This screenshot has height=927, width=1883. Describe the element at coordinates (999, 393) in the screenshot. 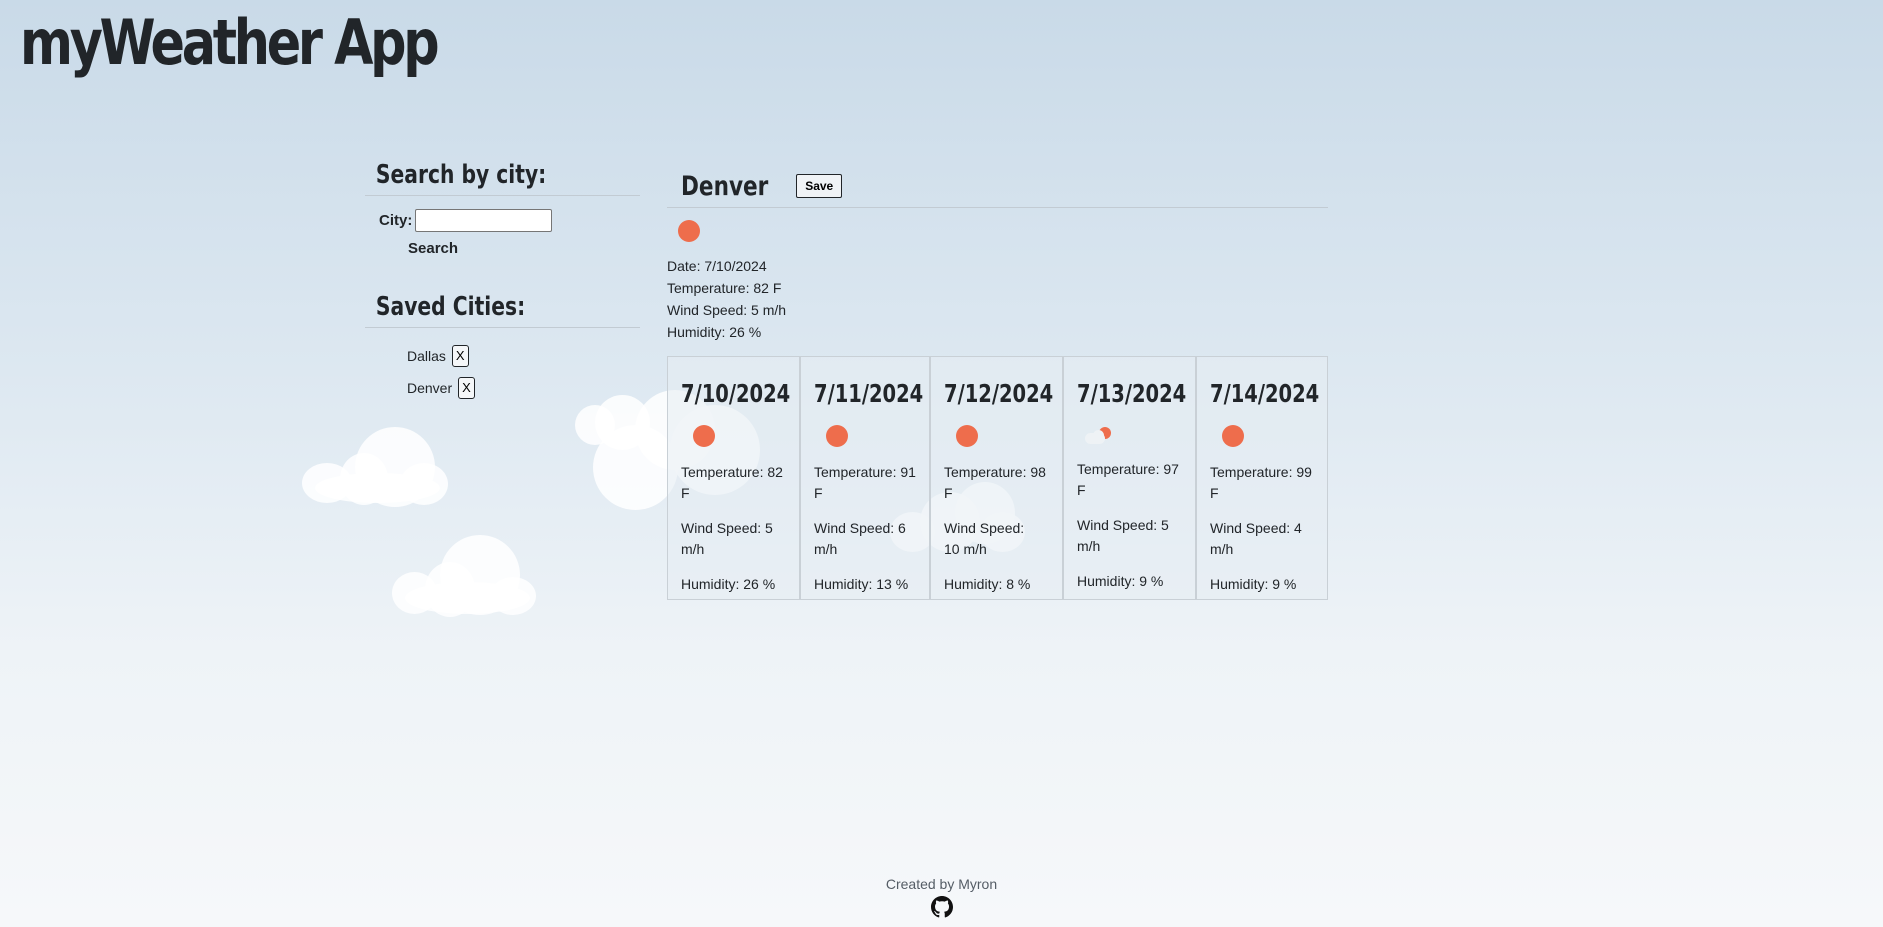

I see `forecast-date: 7/12/2024` at that location.